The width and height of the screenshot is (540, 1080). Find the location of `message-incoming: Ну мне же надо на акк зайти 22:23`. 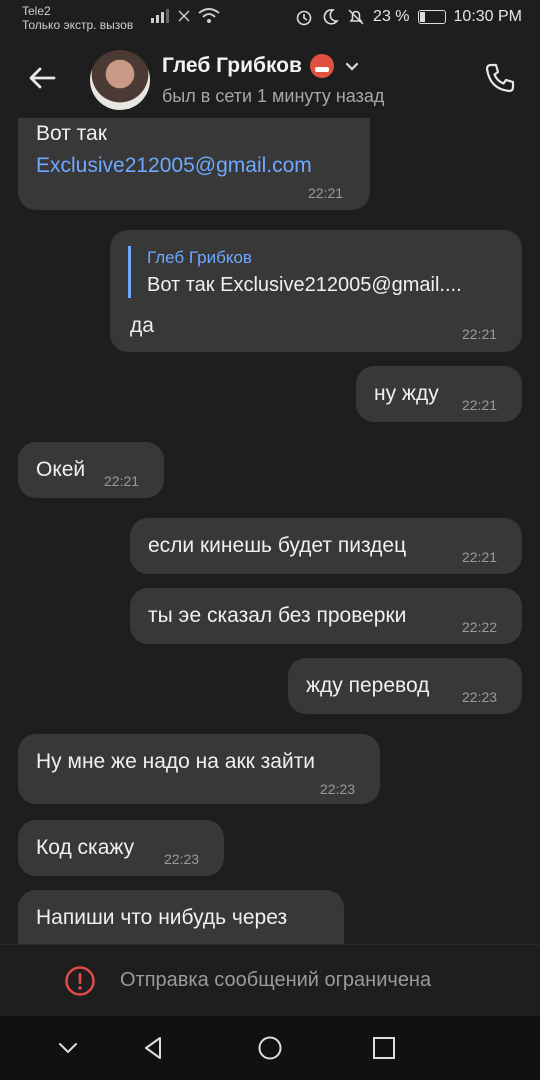

message-incoming: Ну мне же надо на акк зайти 22:23 is located at coordinates (199, 769).